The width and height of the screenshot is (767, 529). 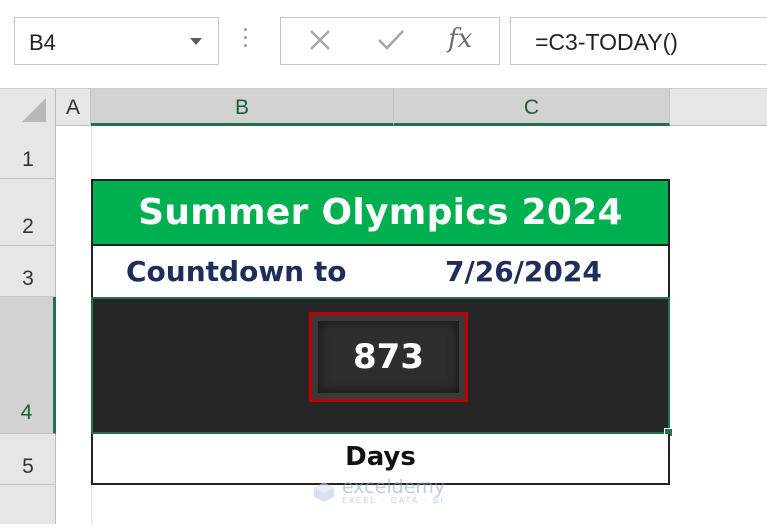 What do you see at coordinates (393, 500) in the screenshot?
I see `watermark-tagline: EXCEL · DATA · BI` at bounding box center [393, 500].